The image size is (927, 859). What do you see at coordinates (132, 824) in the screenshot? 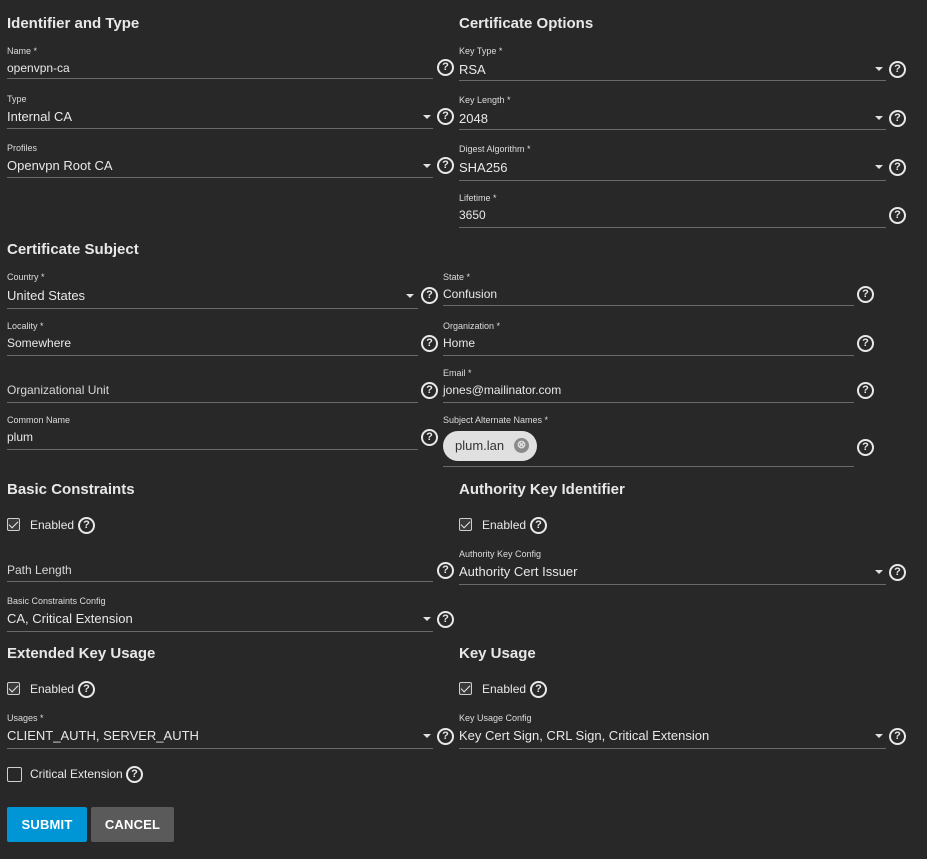
I see `cancel-button: CANCEL` at bounding box center [132, 824].